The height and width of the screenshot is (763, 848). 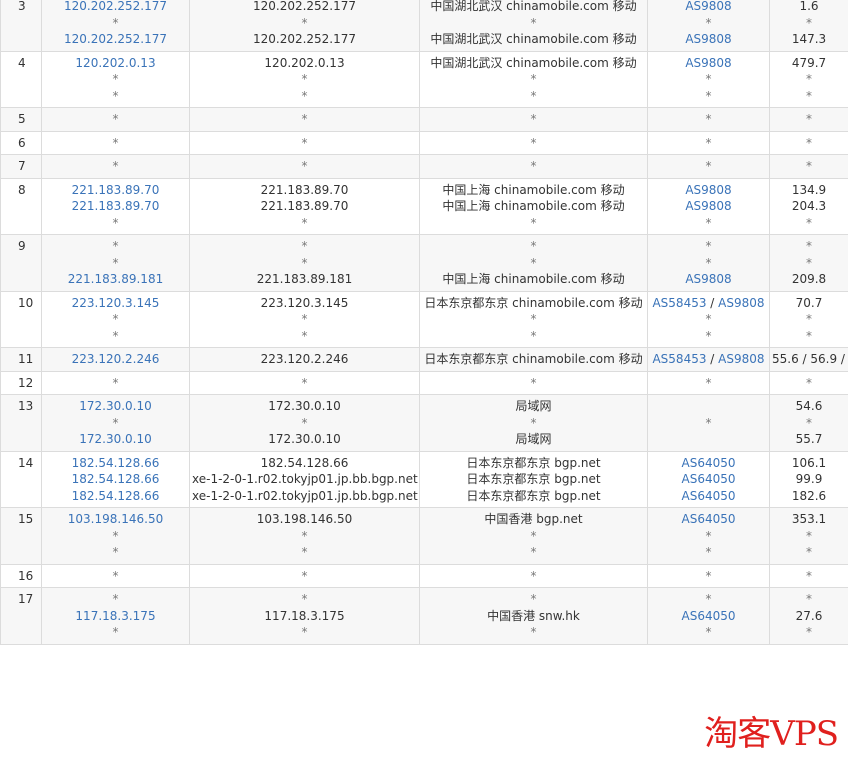 What do you see at coordinates (304, 206) in the screenshot?
I see `hostname-text: 221.183.89.70` at bounding box center [304, 206].